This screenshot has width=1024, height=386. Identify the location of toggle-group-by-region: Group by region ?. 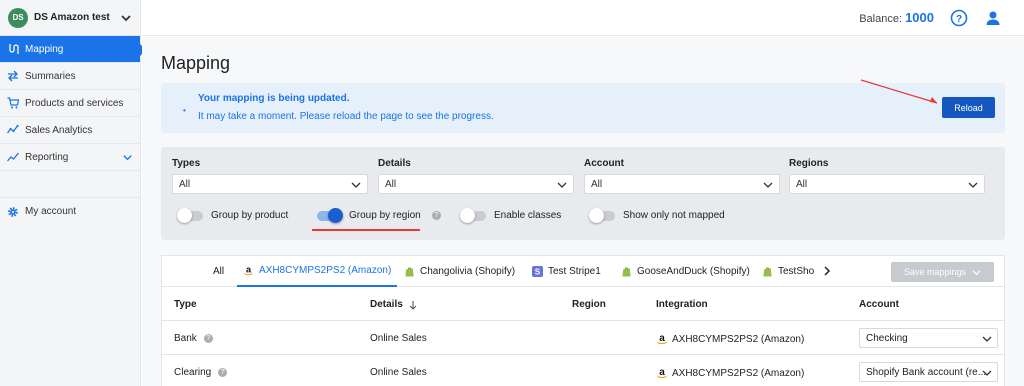
(379, 215).